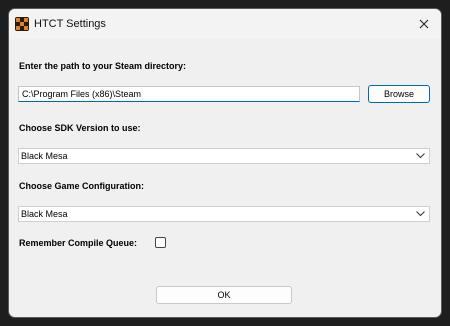 The width and height of the screenshot is (450, 326). Describe the element at coordinates (82, 186) in the screenshot. I see `game-config-label: Choose Game Configuration:` at that location.